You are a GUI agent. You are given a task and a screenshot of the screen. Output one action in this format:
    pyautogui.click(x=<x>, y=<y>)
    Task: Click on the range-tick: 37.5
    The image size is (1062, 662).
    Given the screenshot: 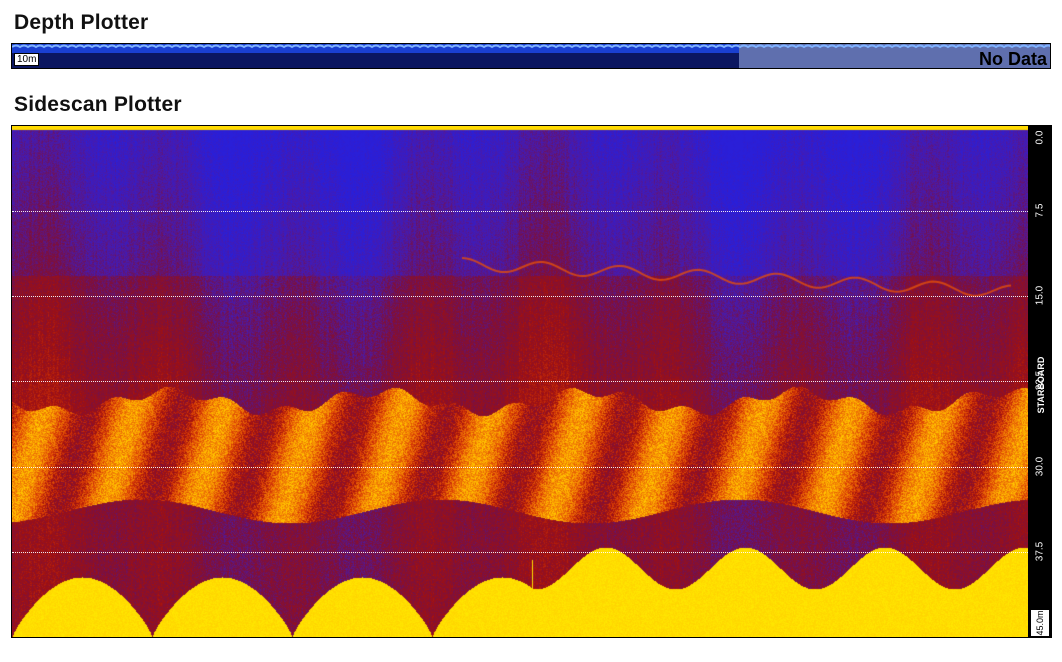 What is the action you would take?
    pyautogui.click(x=1040, y=551)
    